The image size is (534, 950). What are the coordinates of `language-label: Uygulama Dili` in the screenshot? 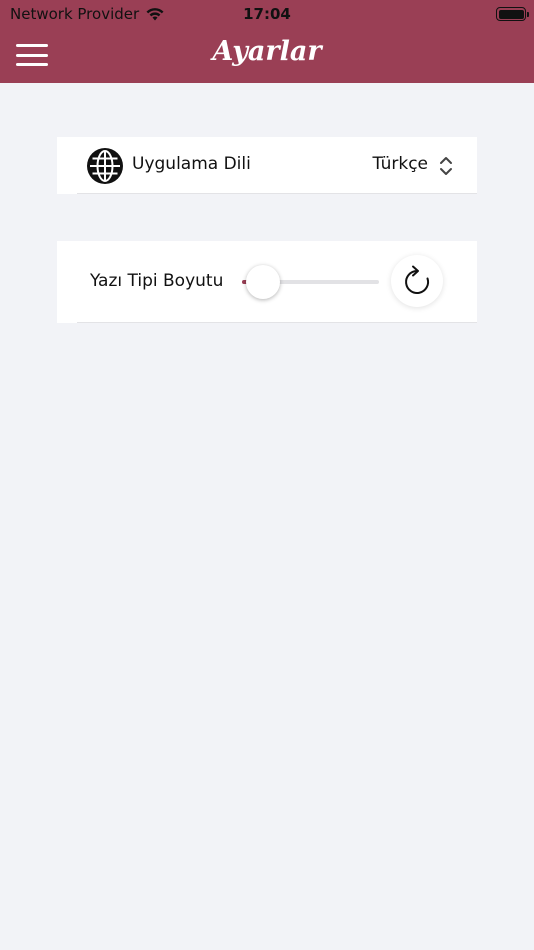 It's located at (191, 164).